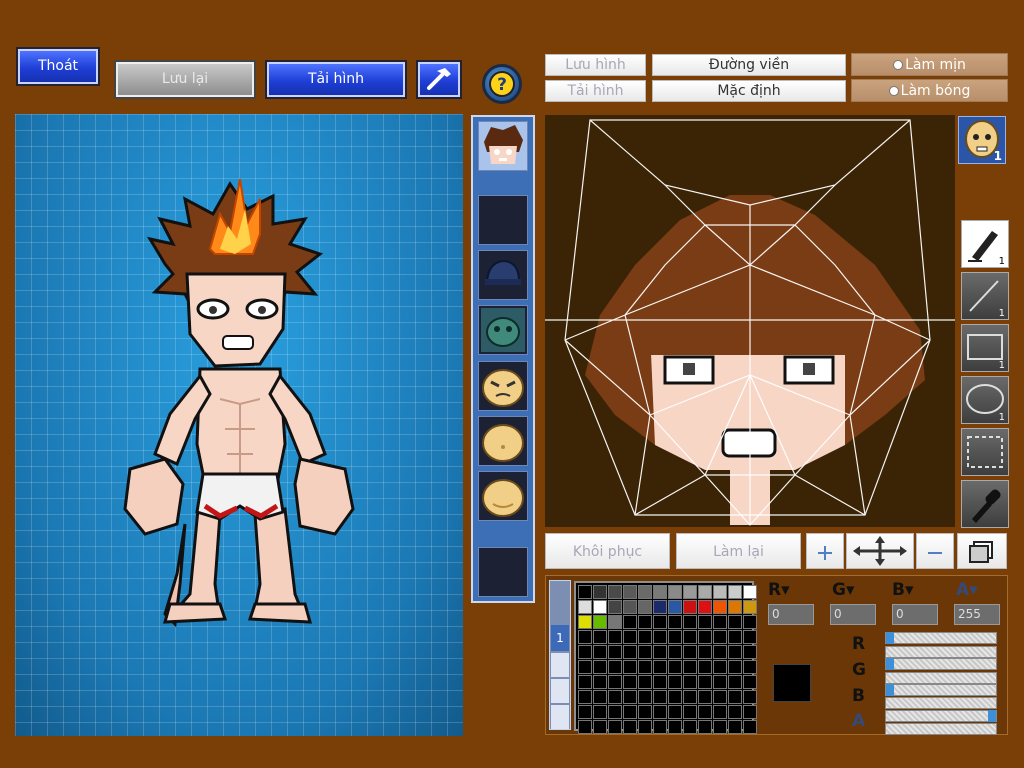  I want to click on redo-button: Làm lại, so click(738, 551).